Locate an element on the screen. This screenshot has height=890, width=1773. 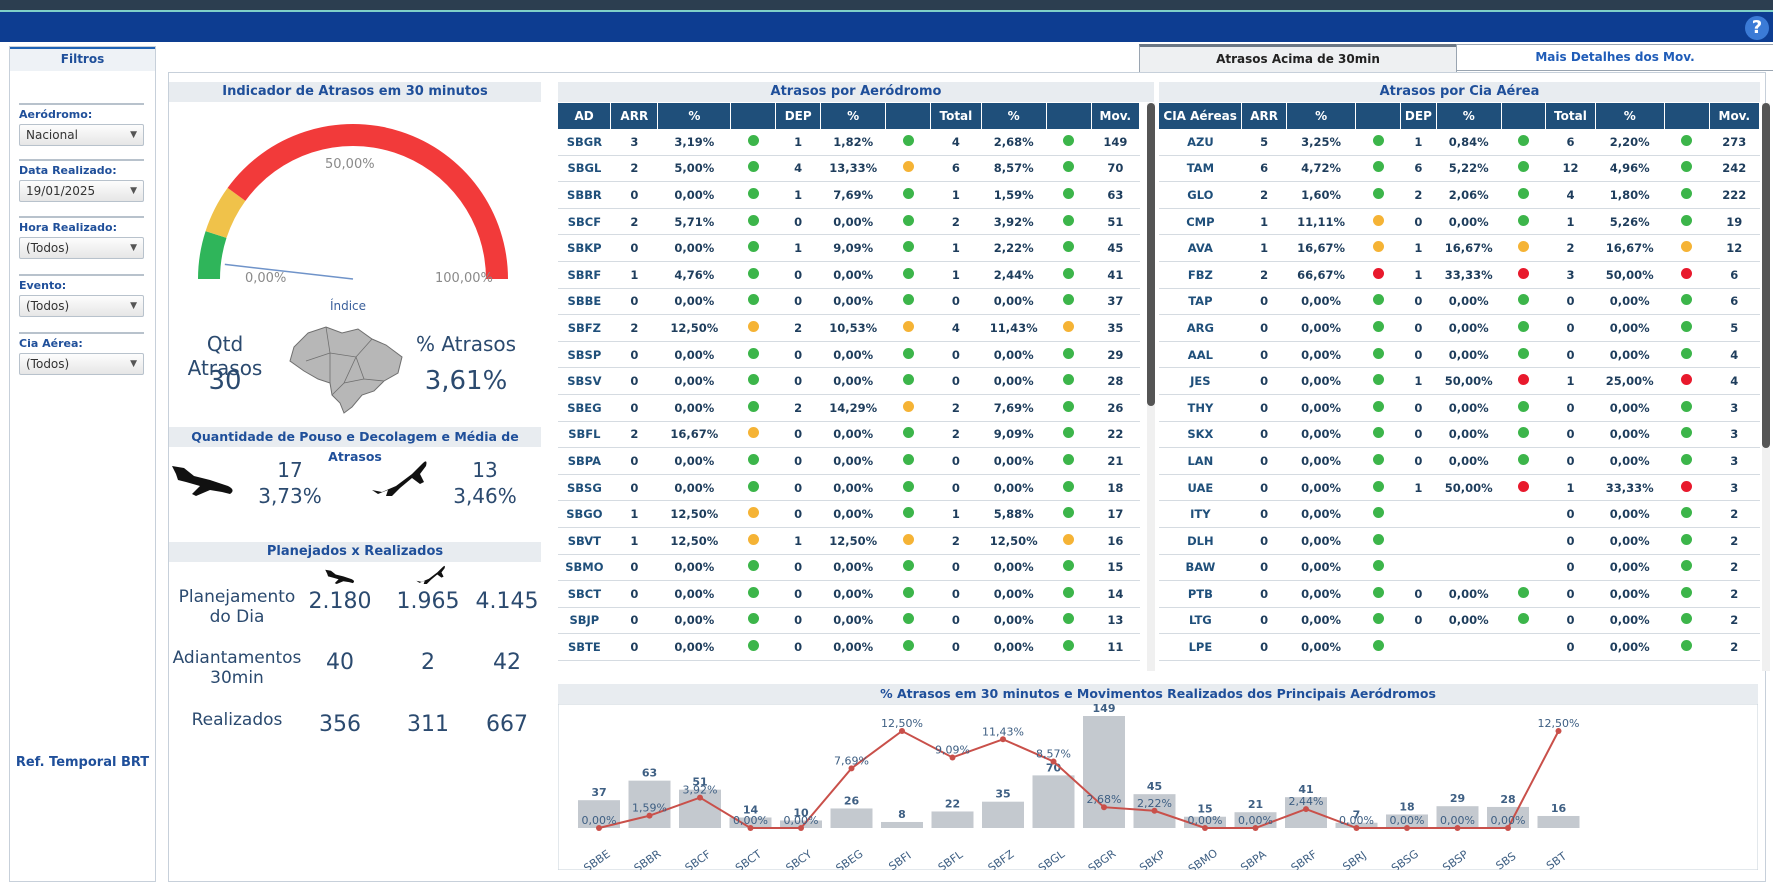
table-row: SBGO 1 12,50% 0 0,00% 1 5,88% 17 is located at coordinates (849, 514).